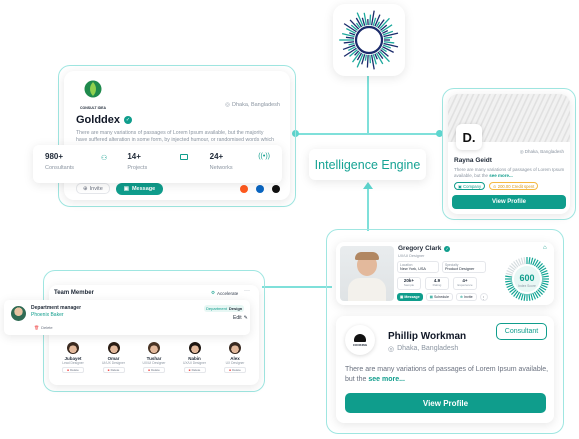 Image resolution: width=579 pixels, height=439 pixels. I want to click on pencil-icon: ✎, so click(245, 318).